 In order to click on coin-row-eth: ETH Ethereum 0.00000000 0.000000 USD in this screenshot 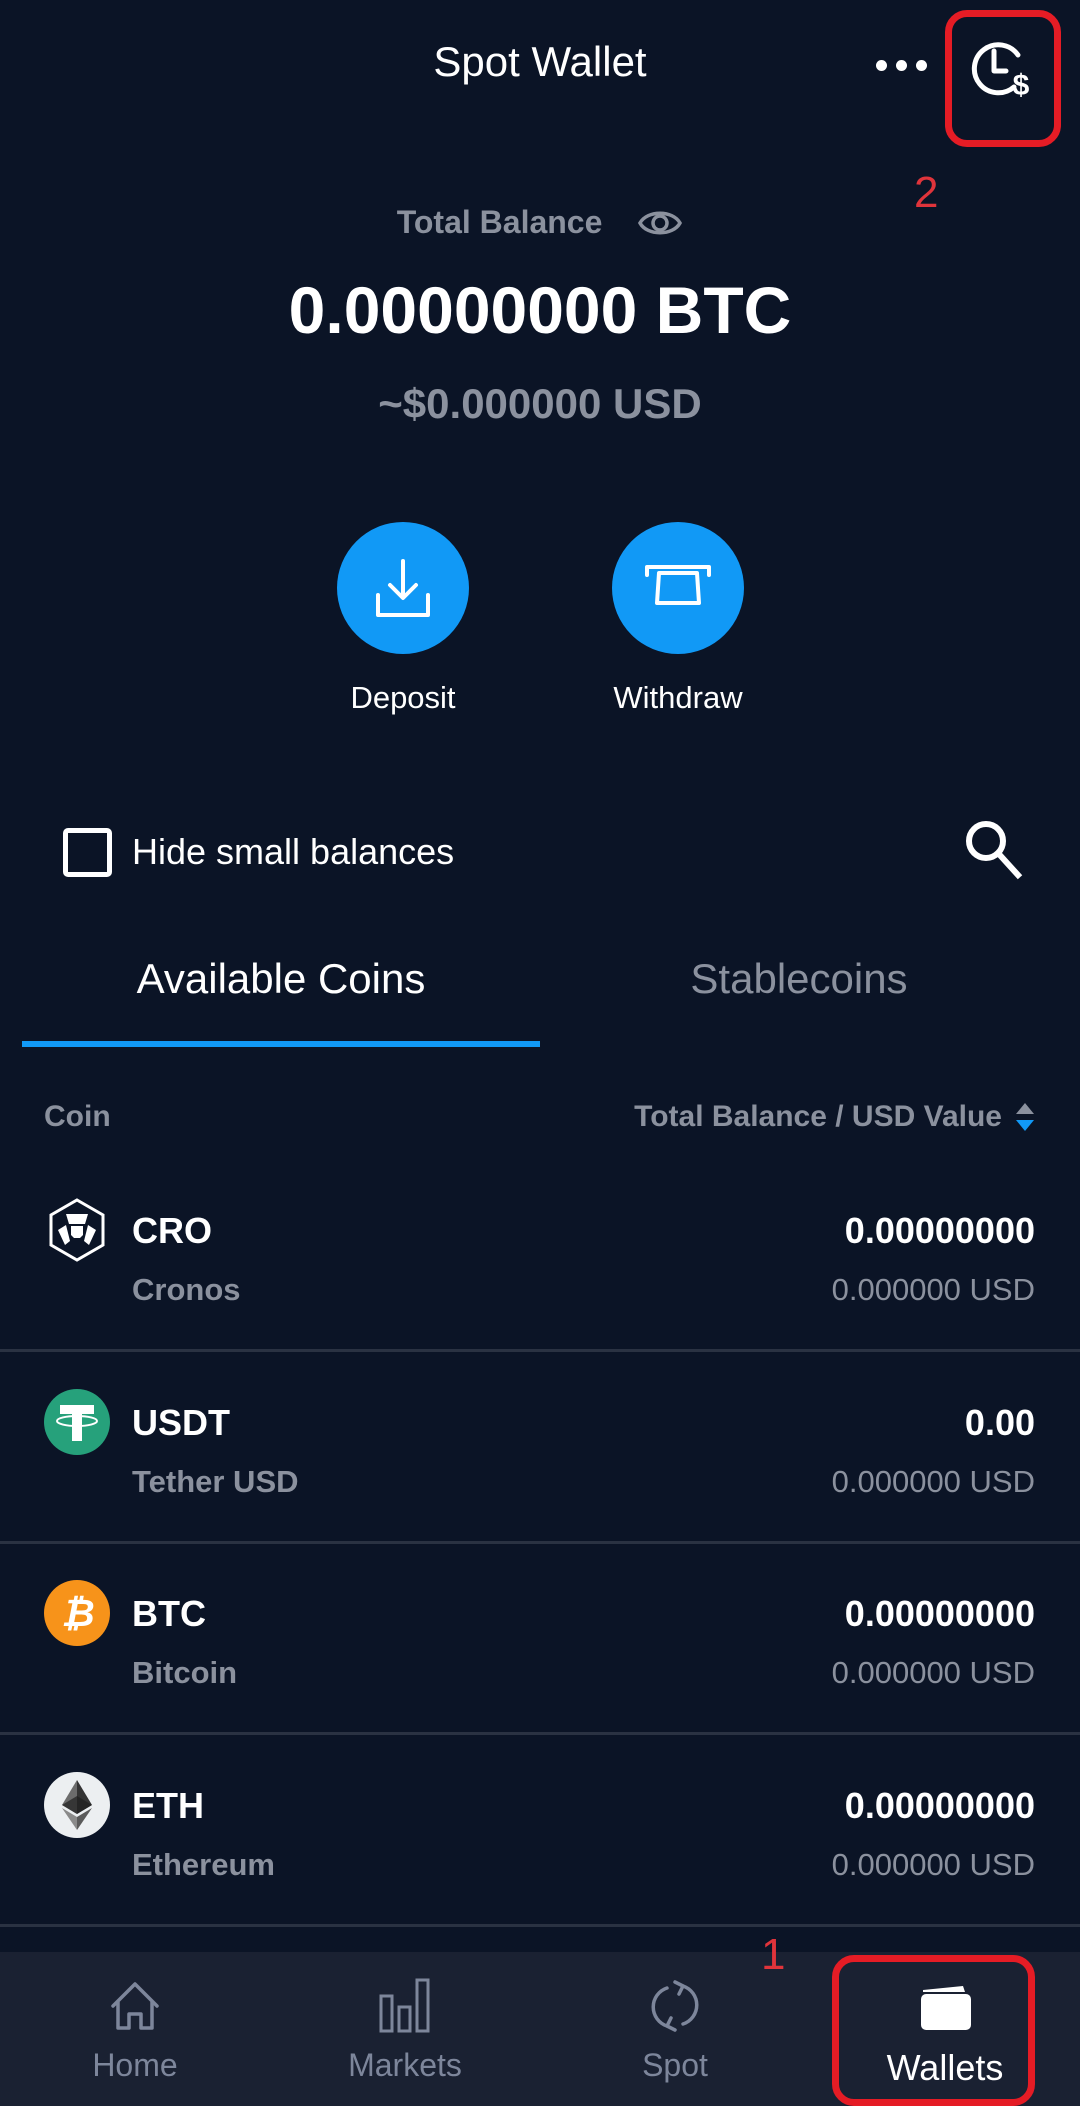, I will do `click(540, 1831)`.